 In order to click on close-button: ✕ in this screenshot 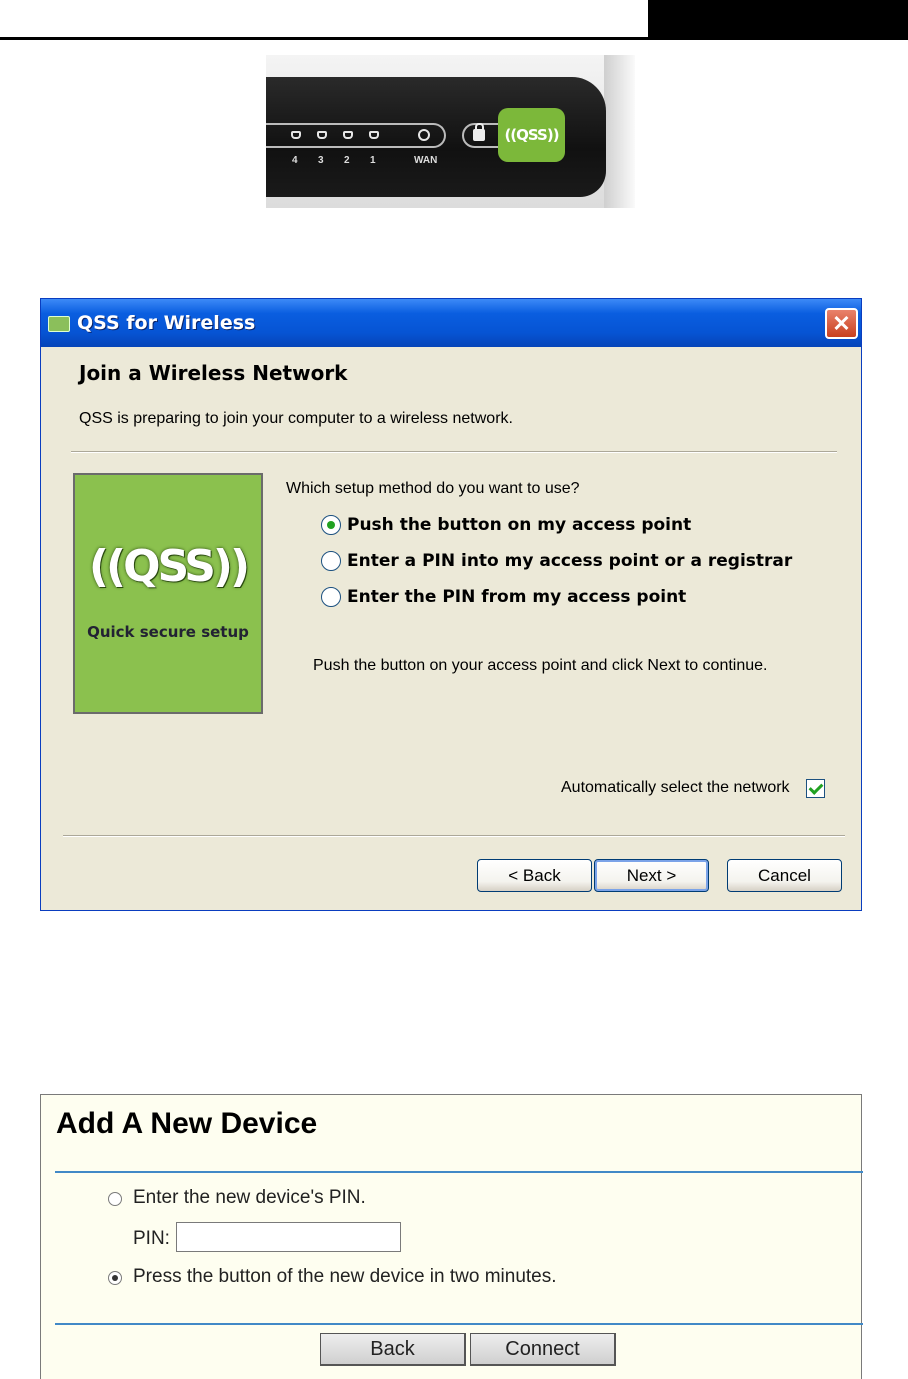, I will do `click(841, 323)`.